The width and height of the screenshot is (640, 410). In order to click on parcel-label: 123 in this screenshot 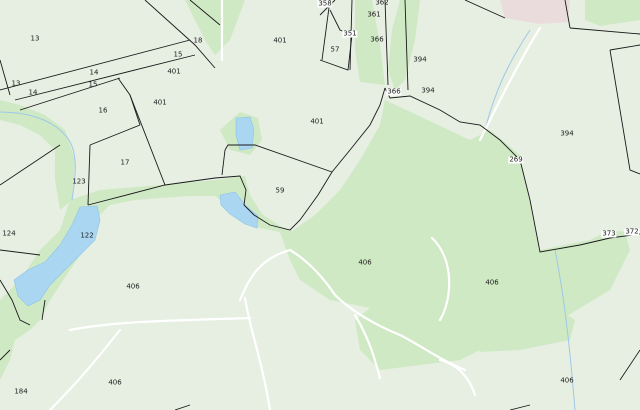, I will do `click(79, 181)`.